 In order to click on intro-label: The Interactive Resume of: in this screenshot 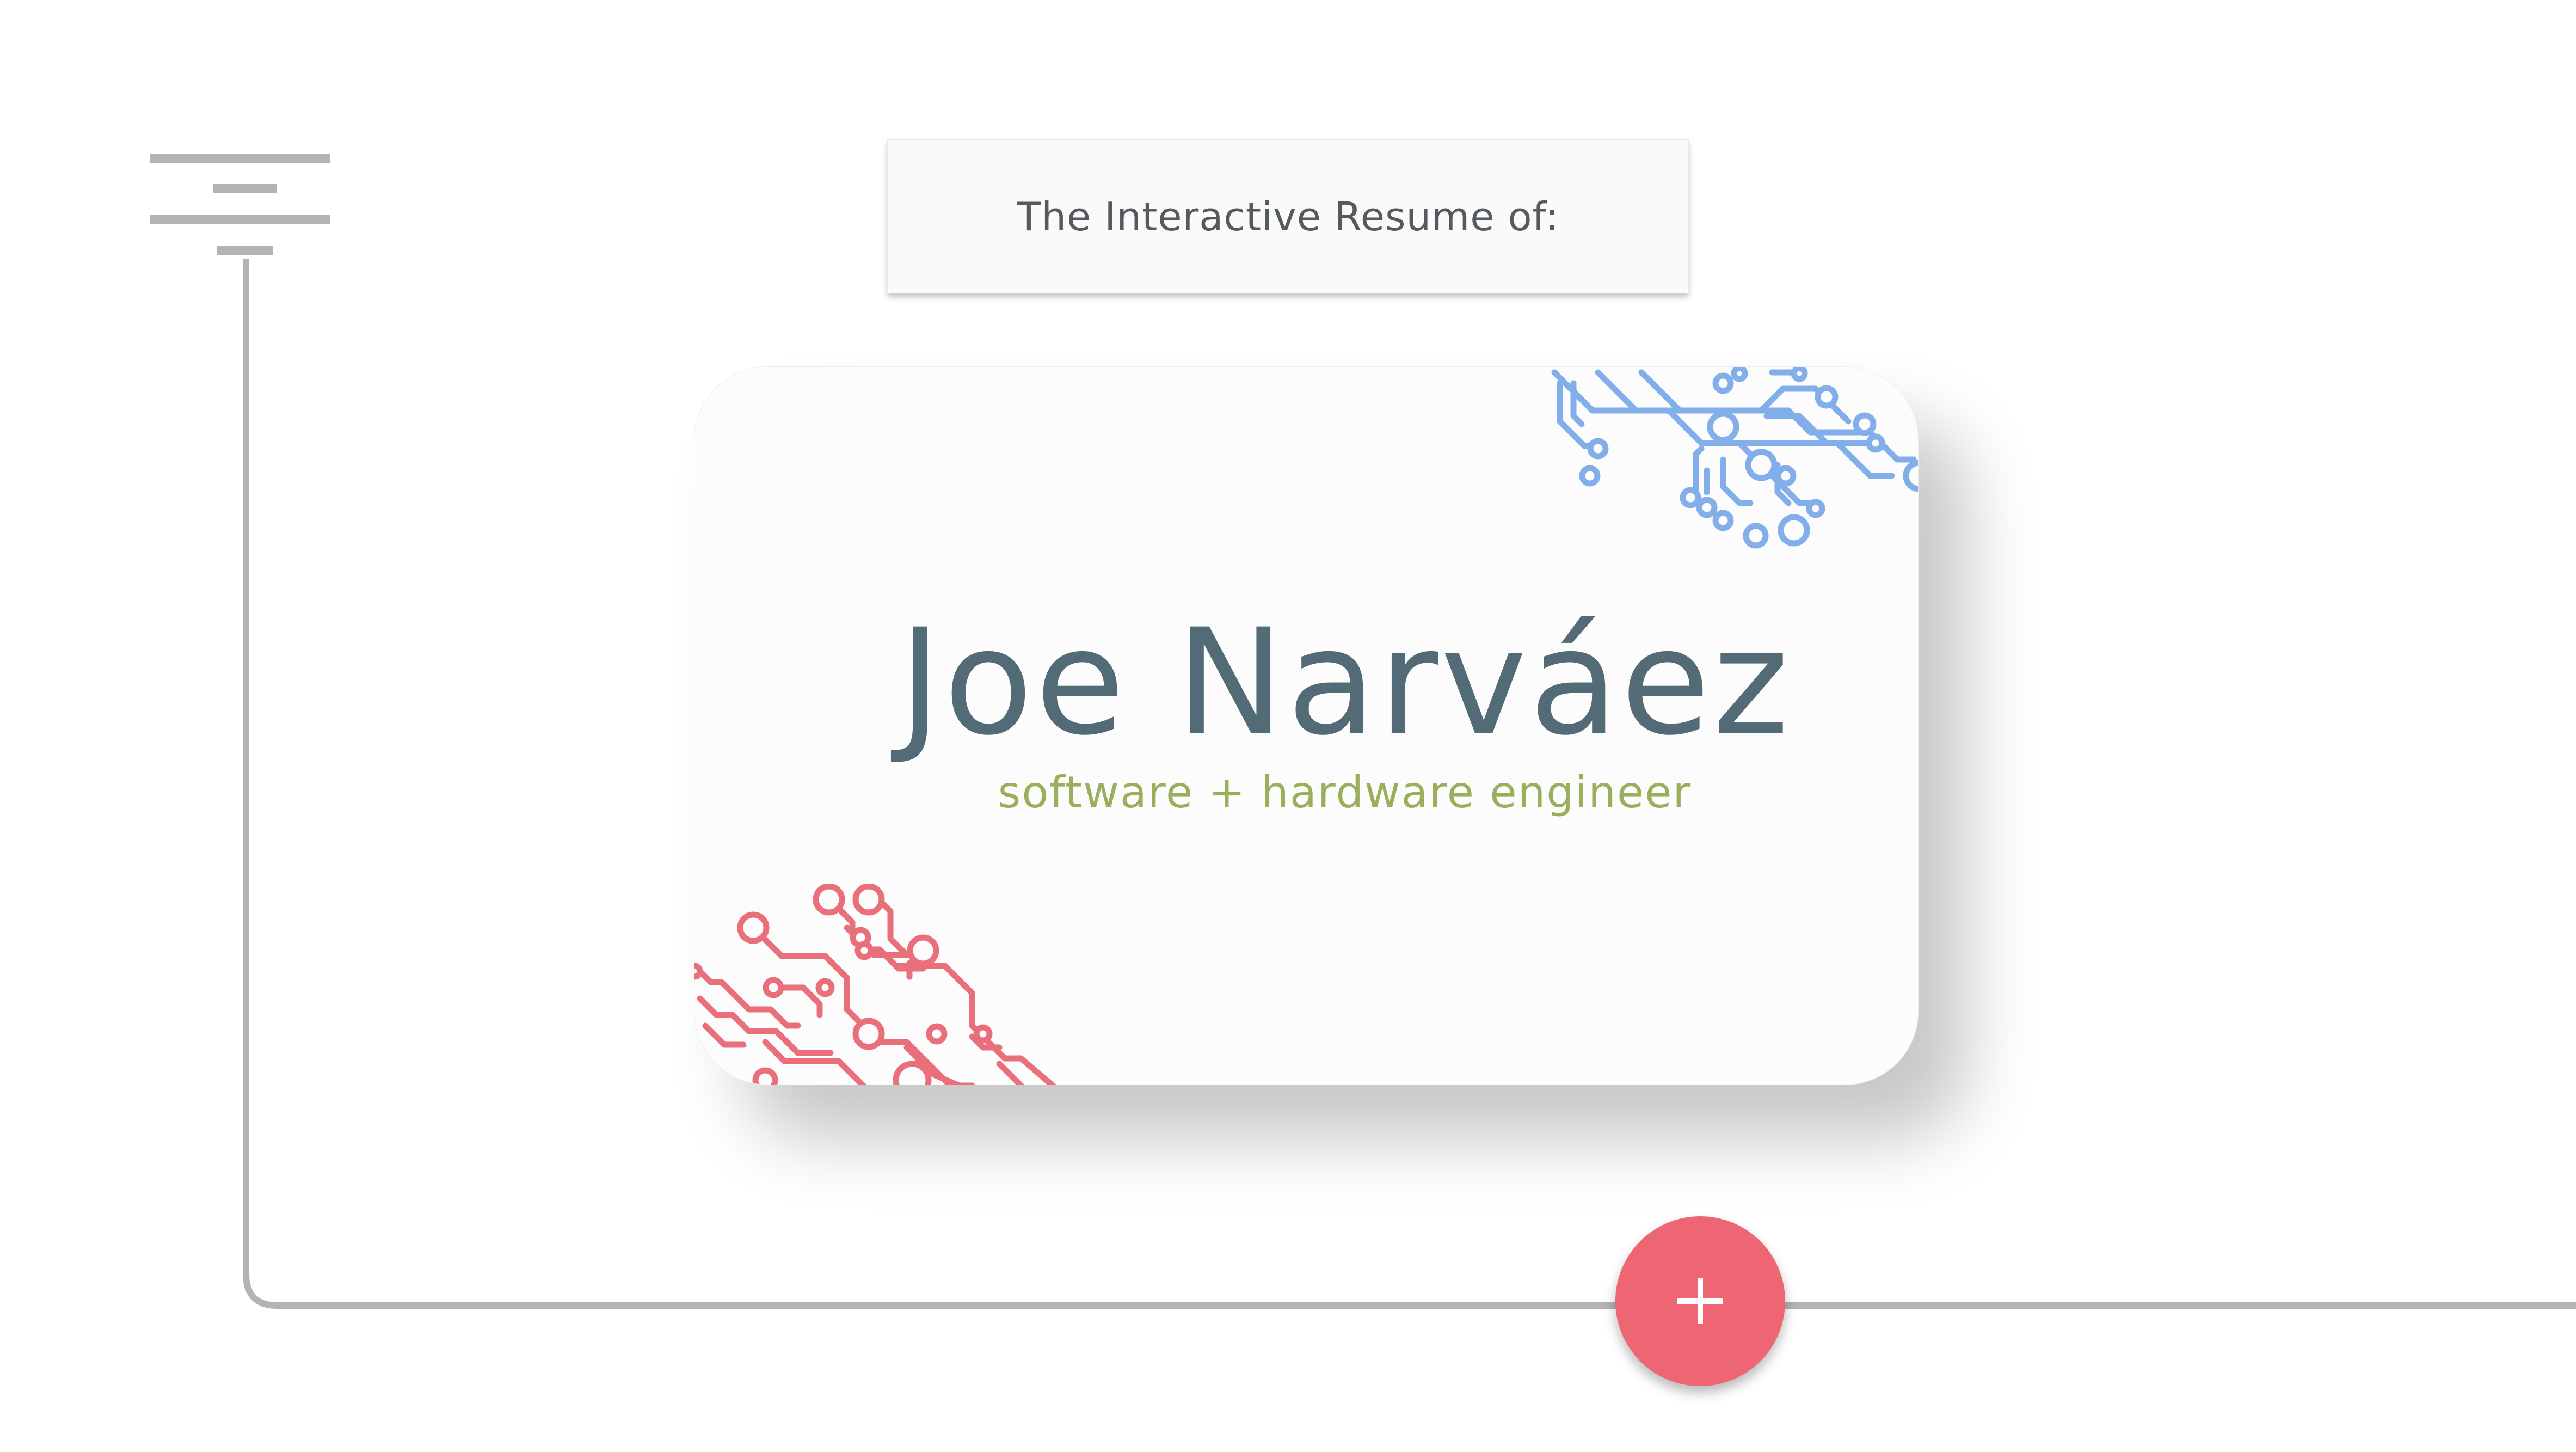, I will do `click(1288, 216)`.